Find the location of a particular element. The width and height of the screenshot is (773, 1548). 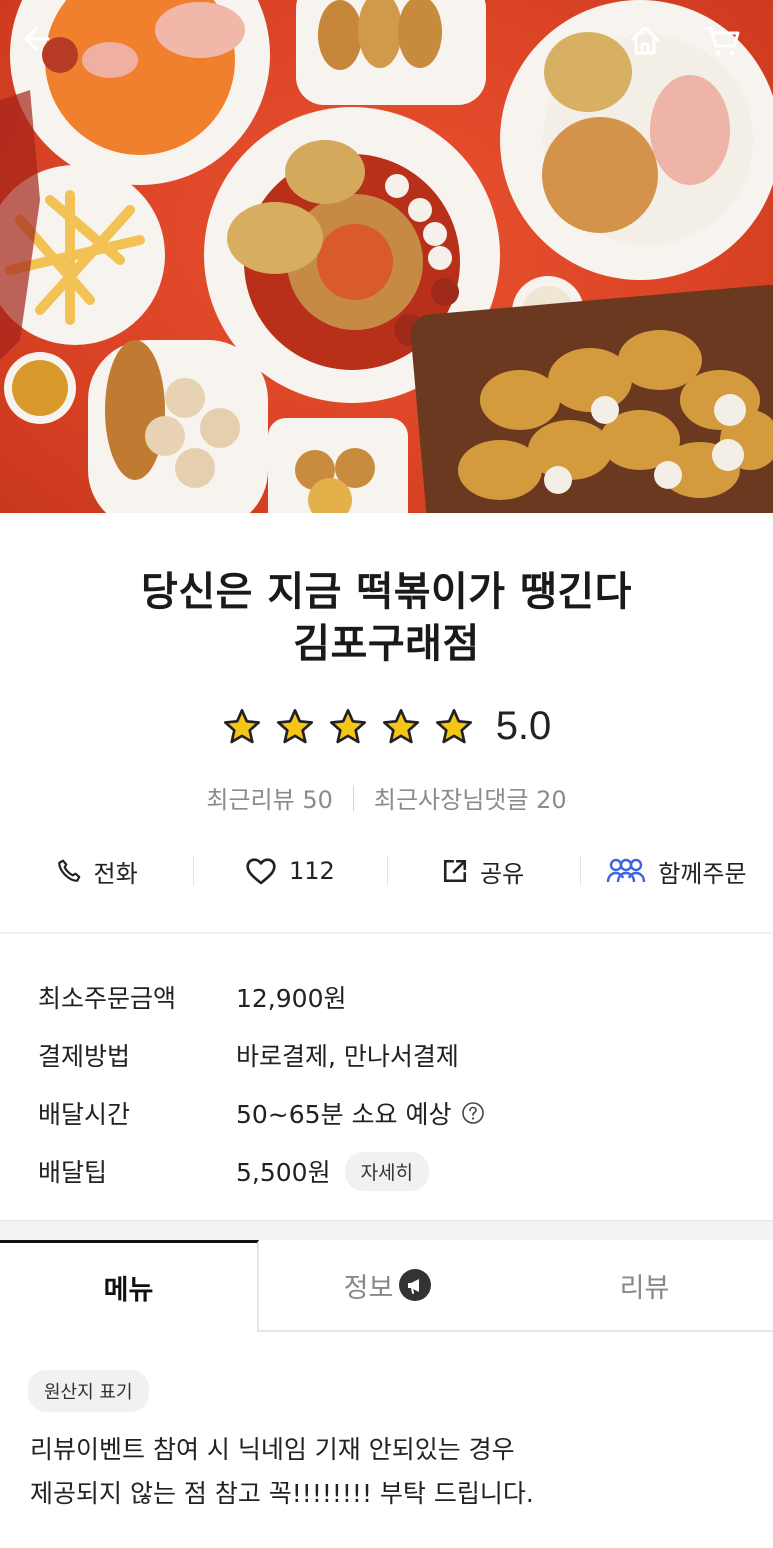

delivery-tip-detail-button: 자세히 is located at coordinates (387, 1171).